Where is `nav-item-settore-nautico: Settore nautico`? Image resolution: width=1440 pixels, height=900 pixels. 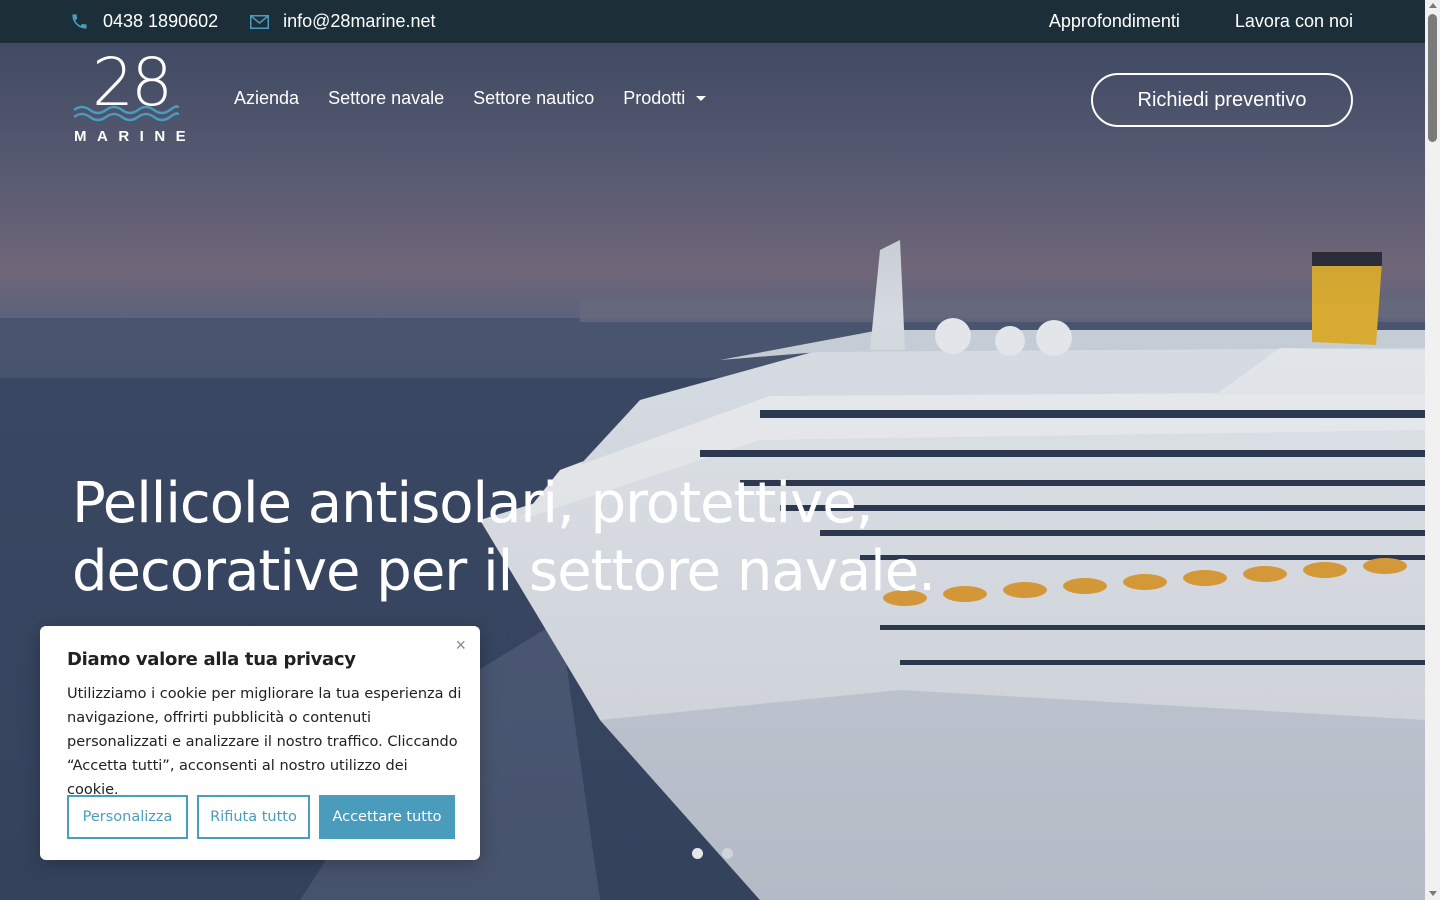 nav-item-settore-nautico: Settore nautico is located at coordinates (533, 98).